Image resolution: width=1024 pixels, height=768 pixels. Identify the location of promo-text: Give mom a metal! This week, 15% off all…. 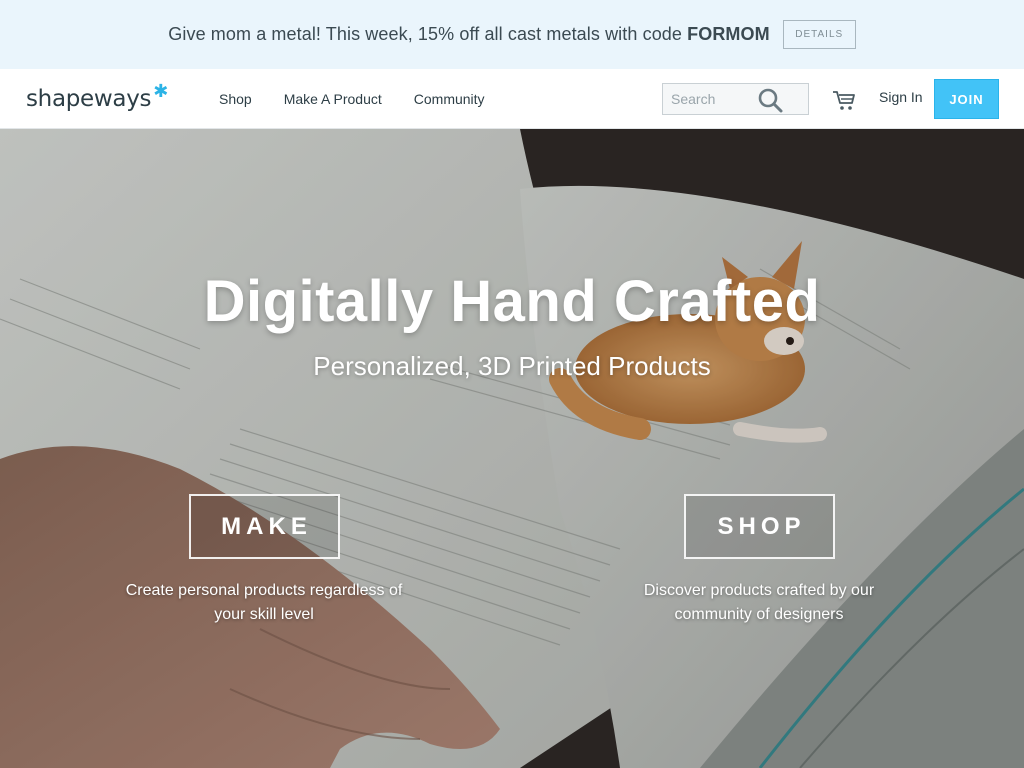
(468, 34).